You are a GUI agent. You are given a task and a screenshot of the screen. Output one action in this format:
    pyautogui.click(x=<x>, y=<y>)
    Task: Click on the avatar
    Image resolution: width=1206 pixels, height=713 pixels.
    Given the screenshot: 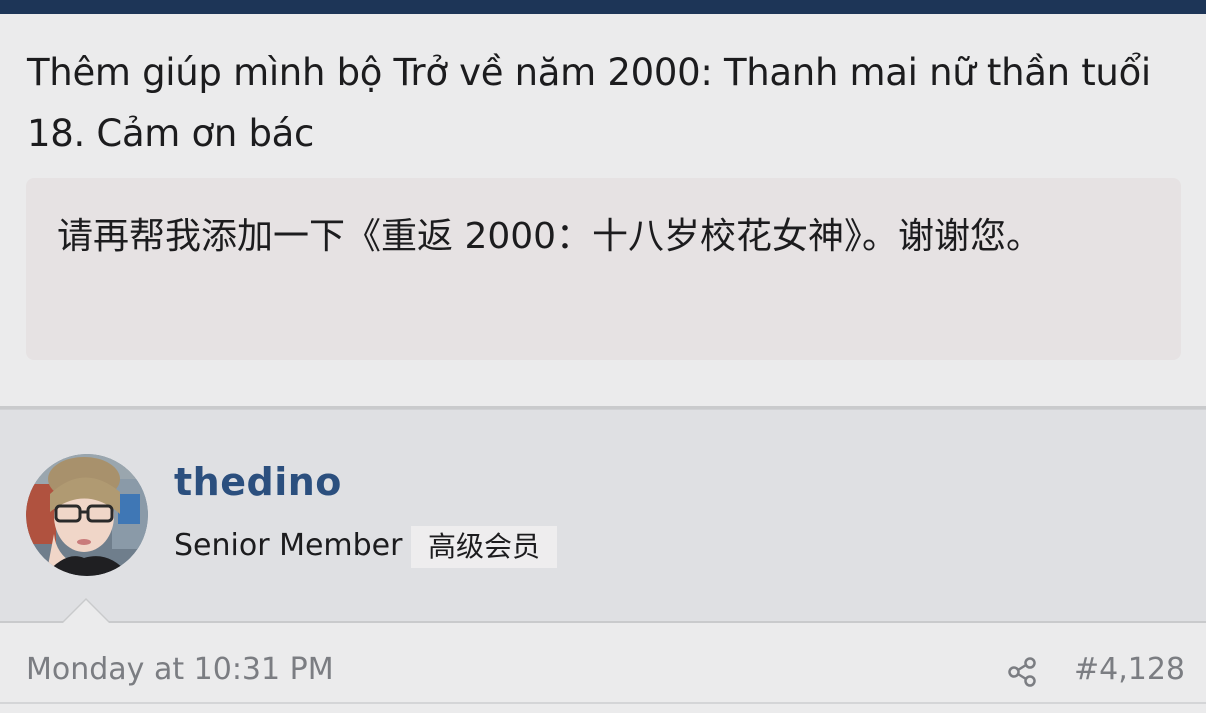 What is the action you would take?
    pyautogui.click(x=87, y=515)
    